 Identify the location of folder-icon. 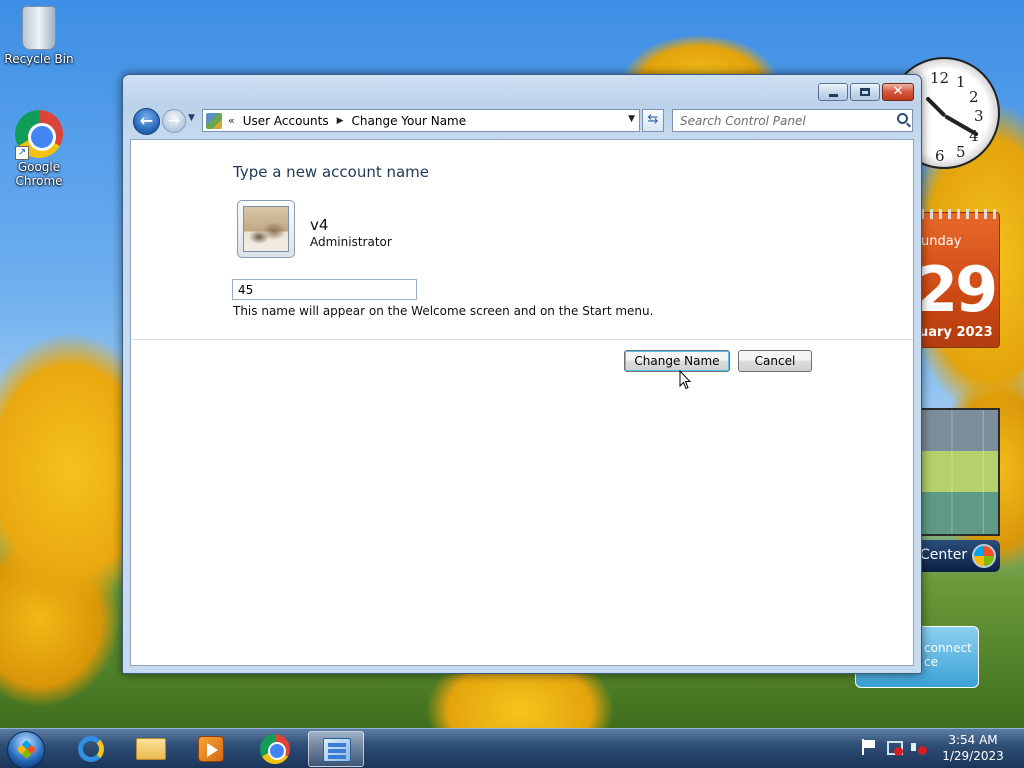
(151, 749).